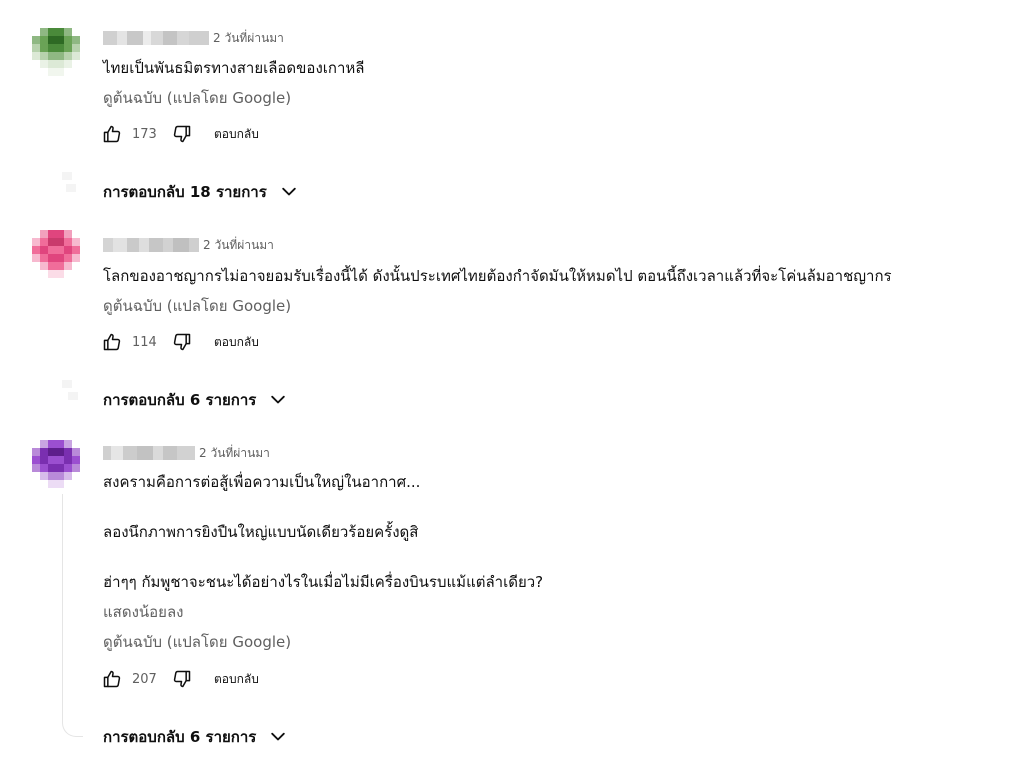  Describe the element at coordinates (143, 612) in the screenshot. I see `show-less-link: แสดงน้อยลง` at that location.